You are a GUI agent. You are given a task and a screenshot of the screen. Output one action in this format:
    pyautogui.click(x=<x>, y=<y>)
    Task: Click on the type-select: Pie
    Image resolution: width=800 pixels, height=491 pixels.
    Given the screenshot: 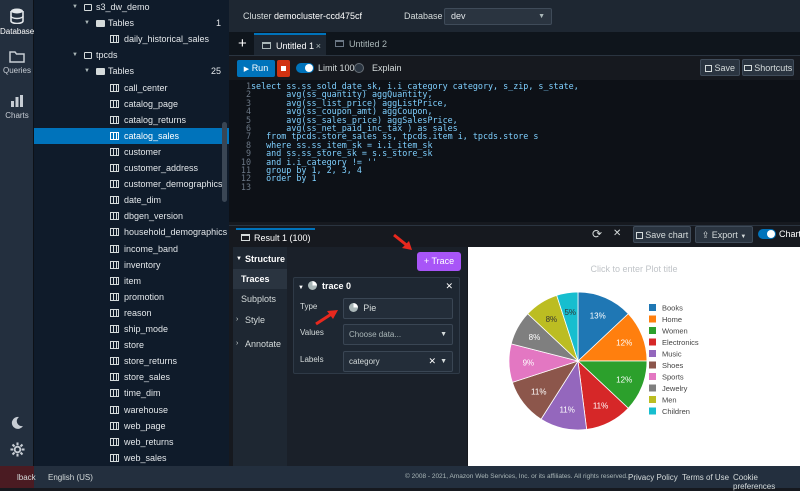 What is the action you would take?
    pyautogui.click(x=398, y=308)
    